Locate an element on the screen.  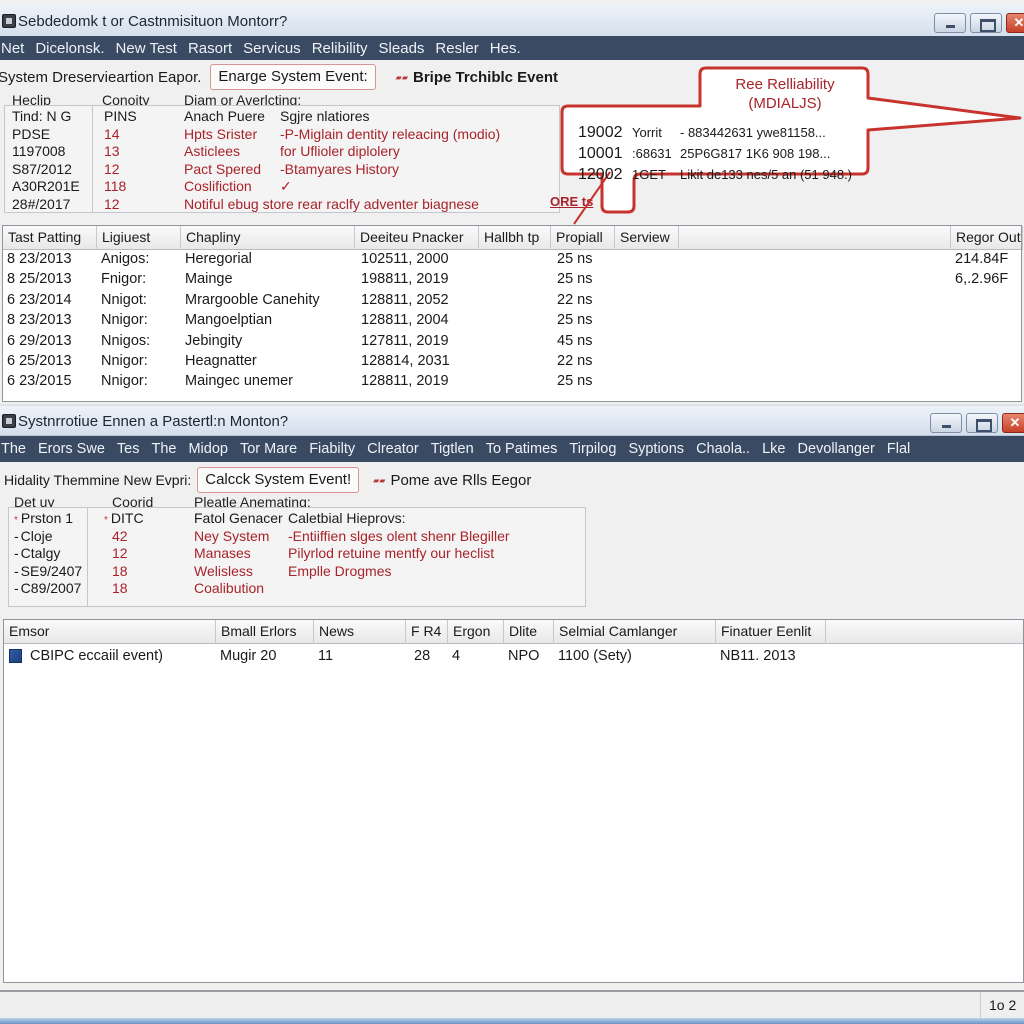
summary-cell: 1197008 is located at coordinates (39, 151).